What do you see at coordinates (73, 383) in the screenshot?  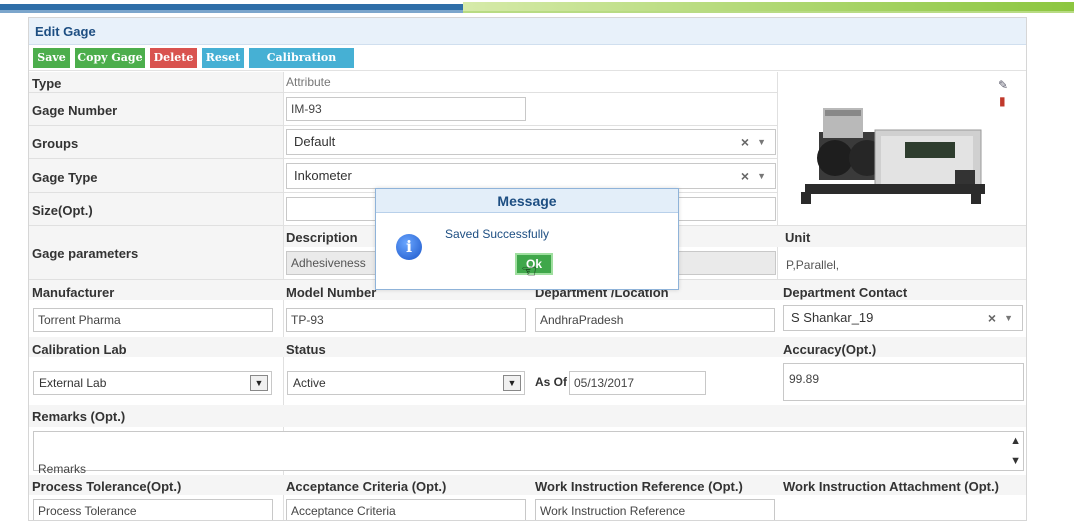 I see `calibration-lab-value: External Lab` at bounding box center [73, 383].